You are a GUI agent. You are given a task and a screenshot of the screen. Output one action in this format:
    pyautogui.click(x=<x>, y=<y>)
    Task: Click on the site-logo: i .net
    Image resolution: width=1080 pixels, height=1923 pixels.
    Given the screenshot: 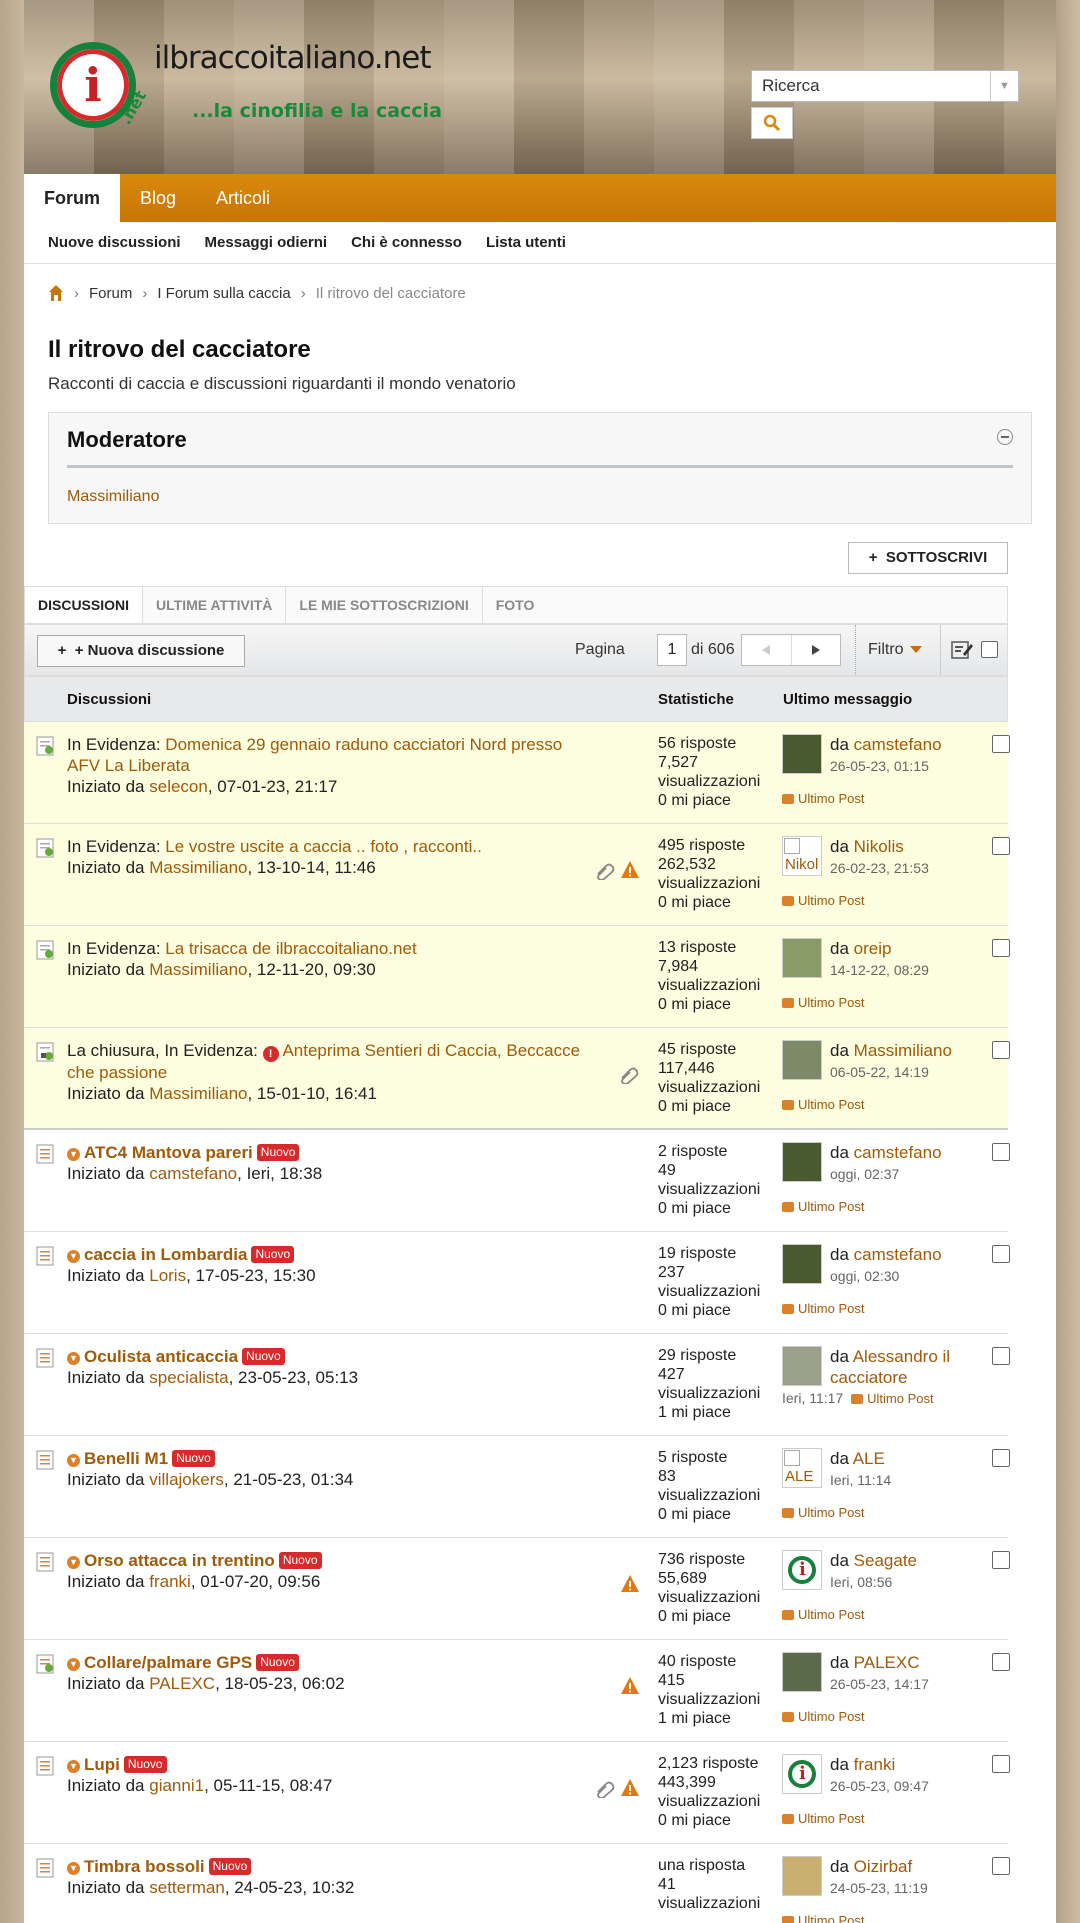 What is the action you would take?
    pyautogui.click(x=100, y=85)
    